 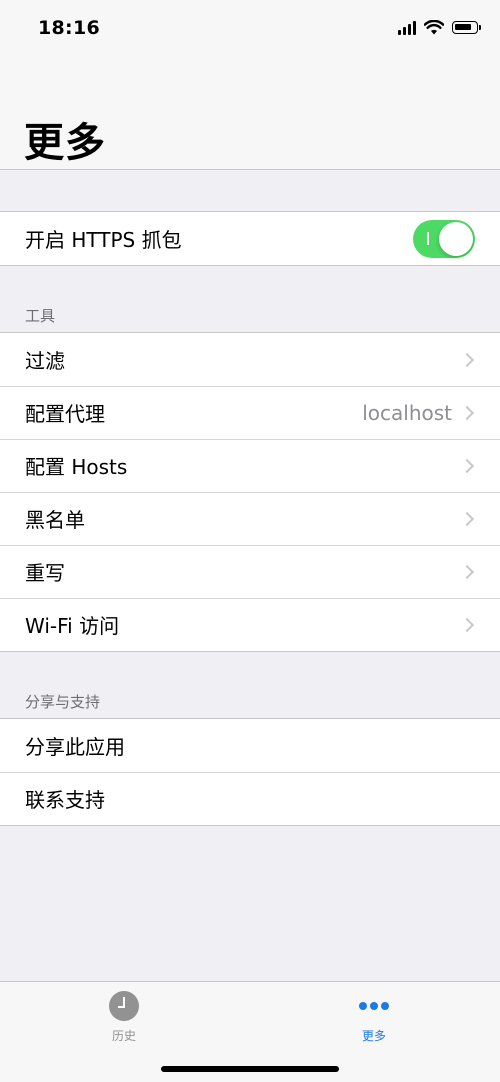 What do you see at coordinates (123, 1036) in the screenshot?
I see `tab-label: 历史` at bounding box center [123, 1036].